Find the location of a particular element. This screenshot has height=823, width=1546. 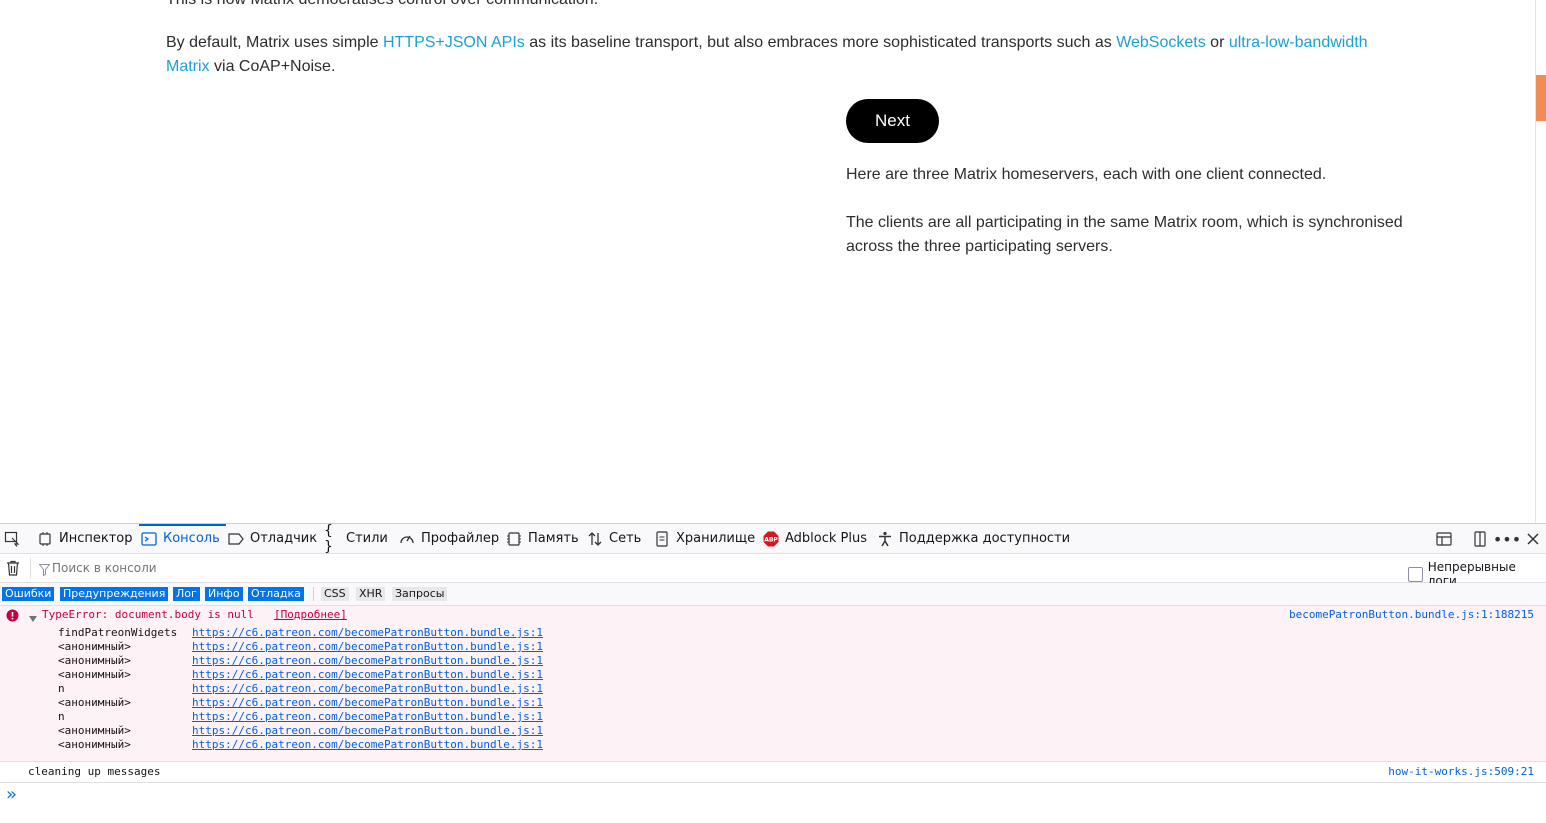

tab-profiler: Профайлер is located at coordinates (449, 538).